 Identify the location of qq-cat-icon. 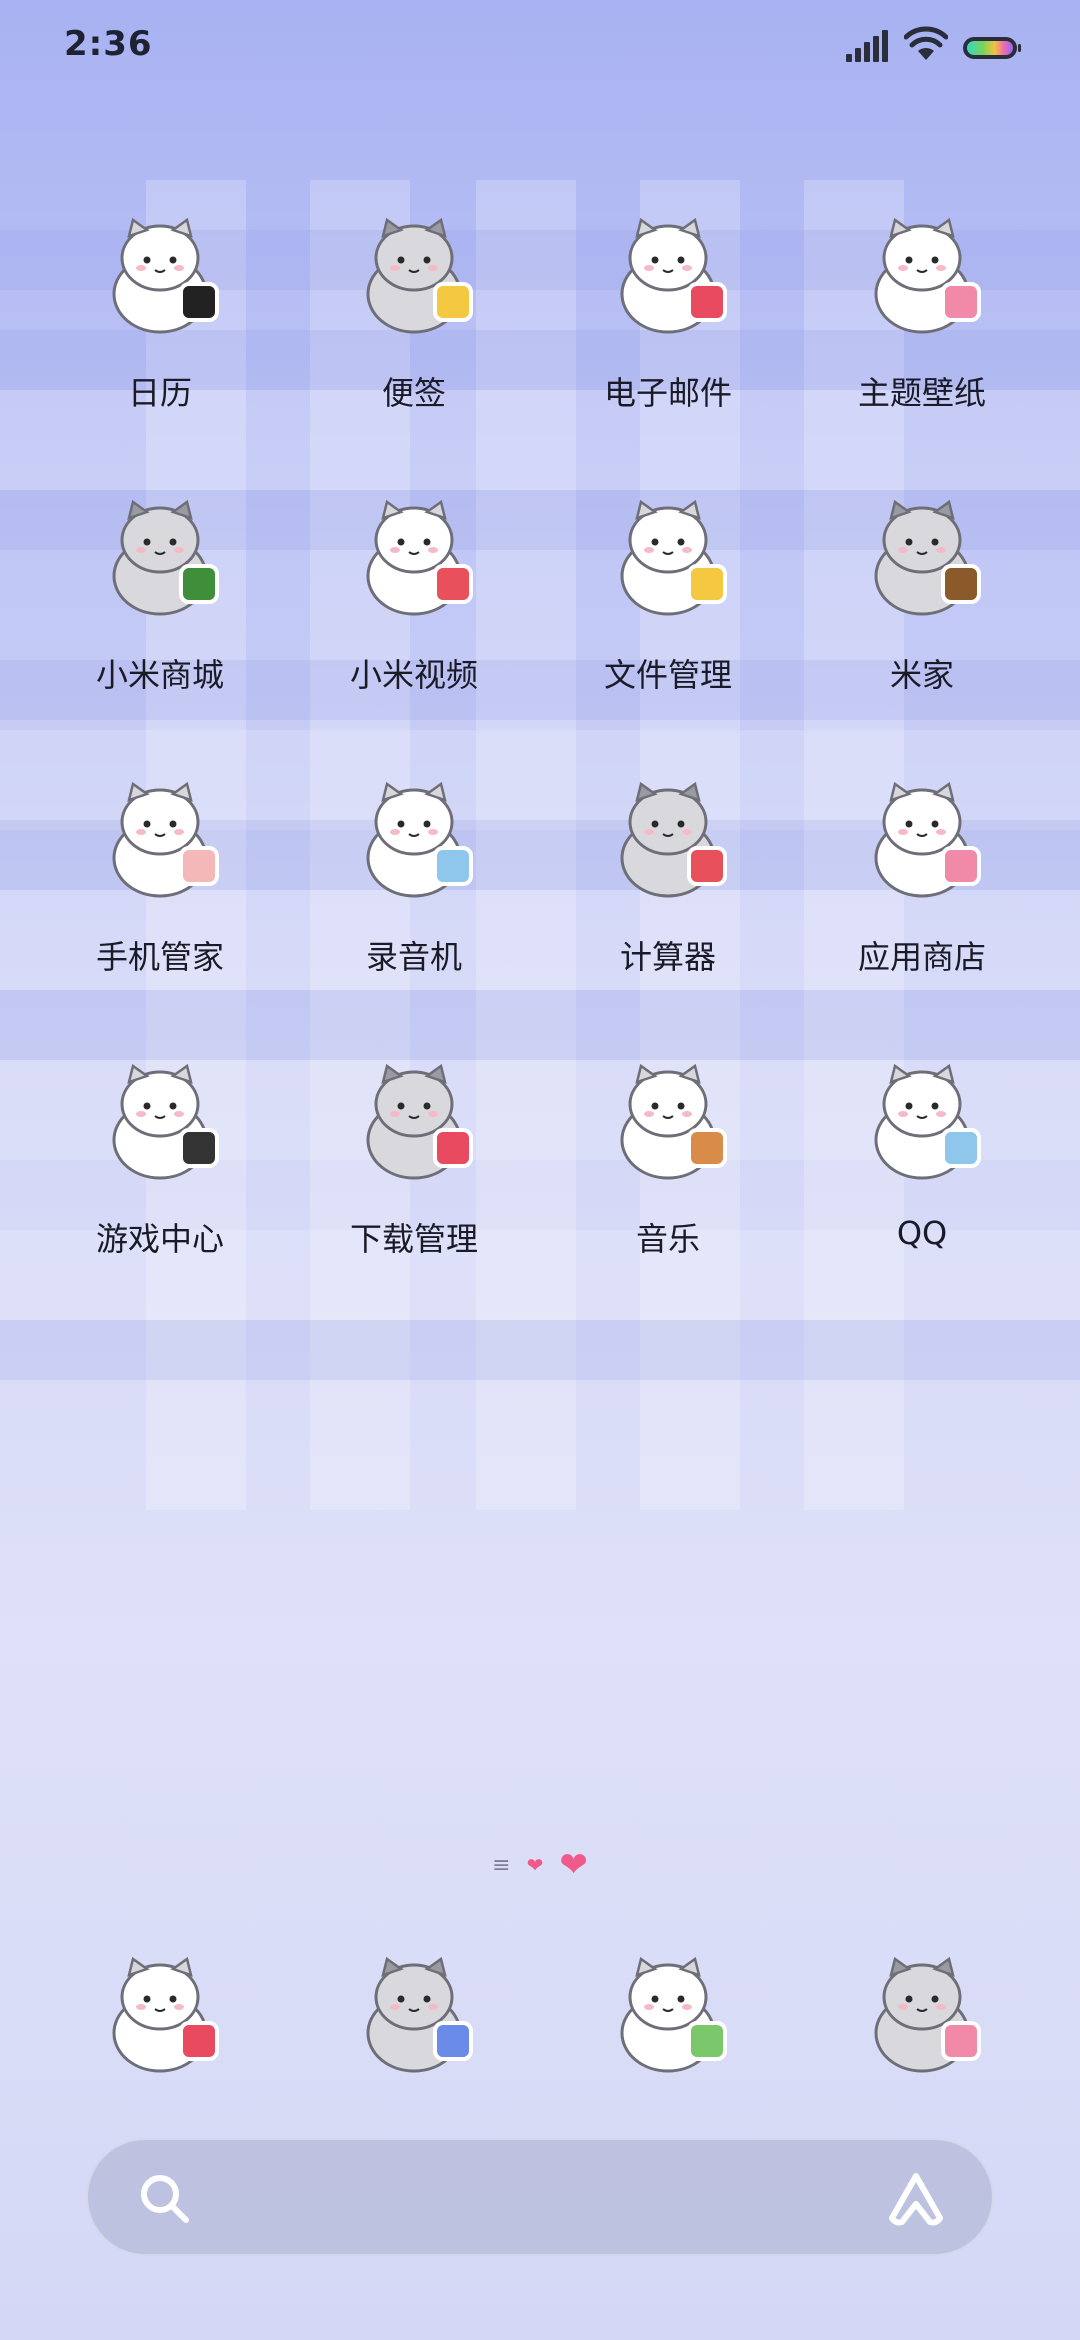
(922, 1117).